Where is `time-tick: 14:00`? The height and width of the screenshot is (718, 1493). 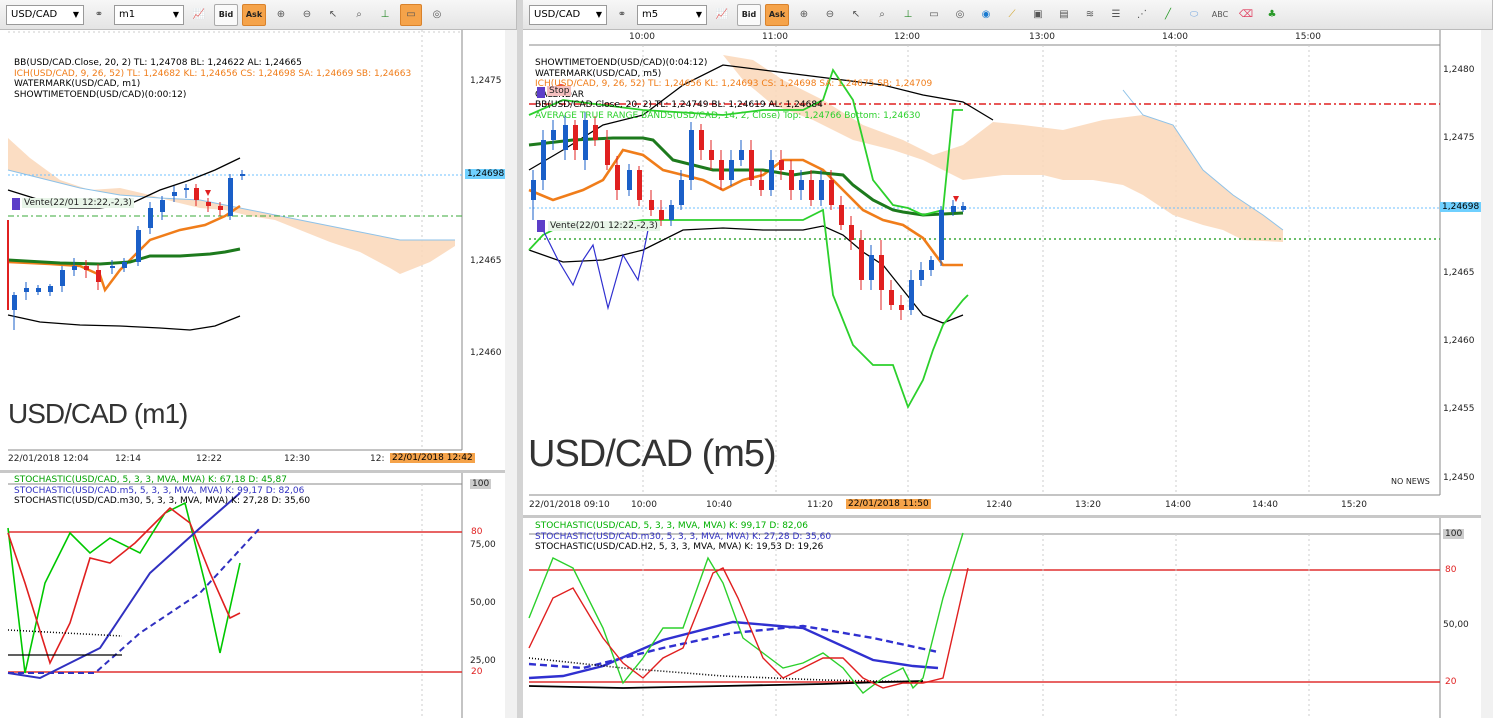 time-tick: 14:00 is located at coordinates (1178, 505).